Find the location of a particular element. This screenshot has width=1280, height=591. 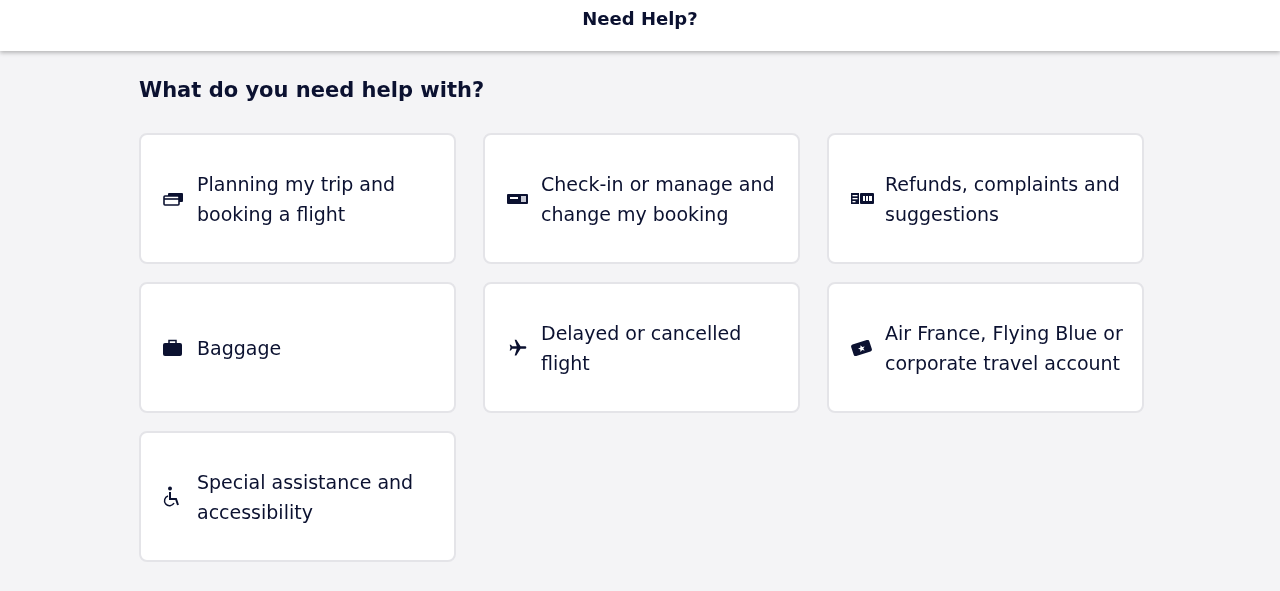

page-title: Need Help? is located at coordinates (640, 19).